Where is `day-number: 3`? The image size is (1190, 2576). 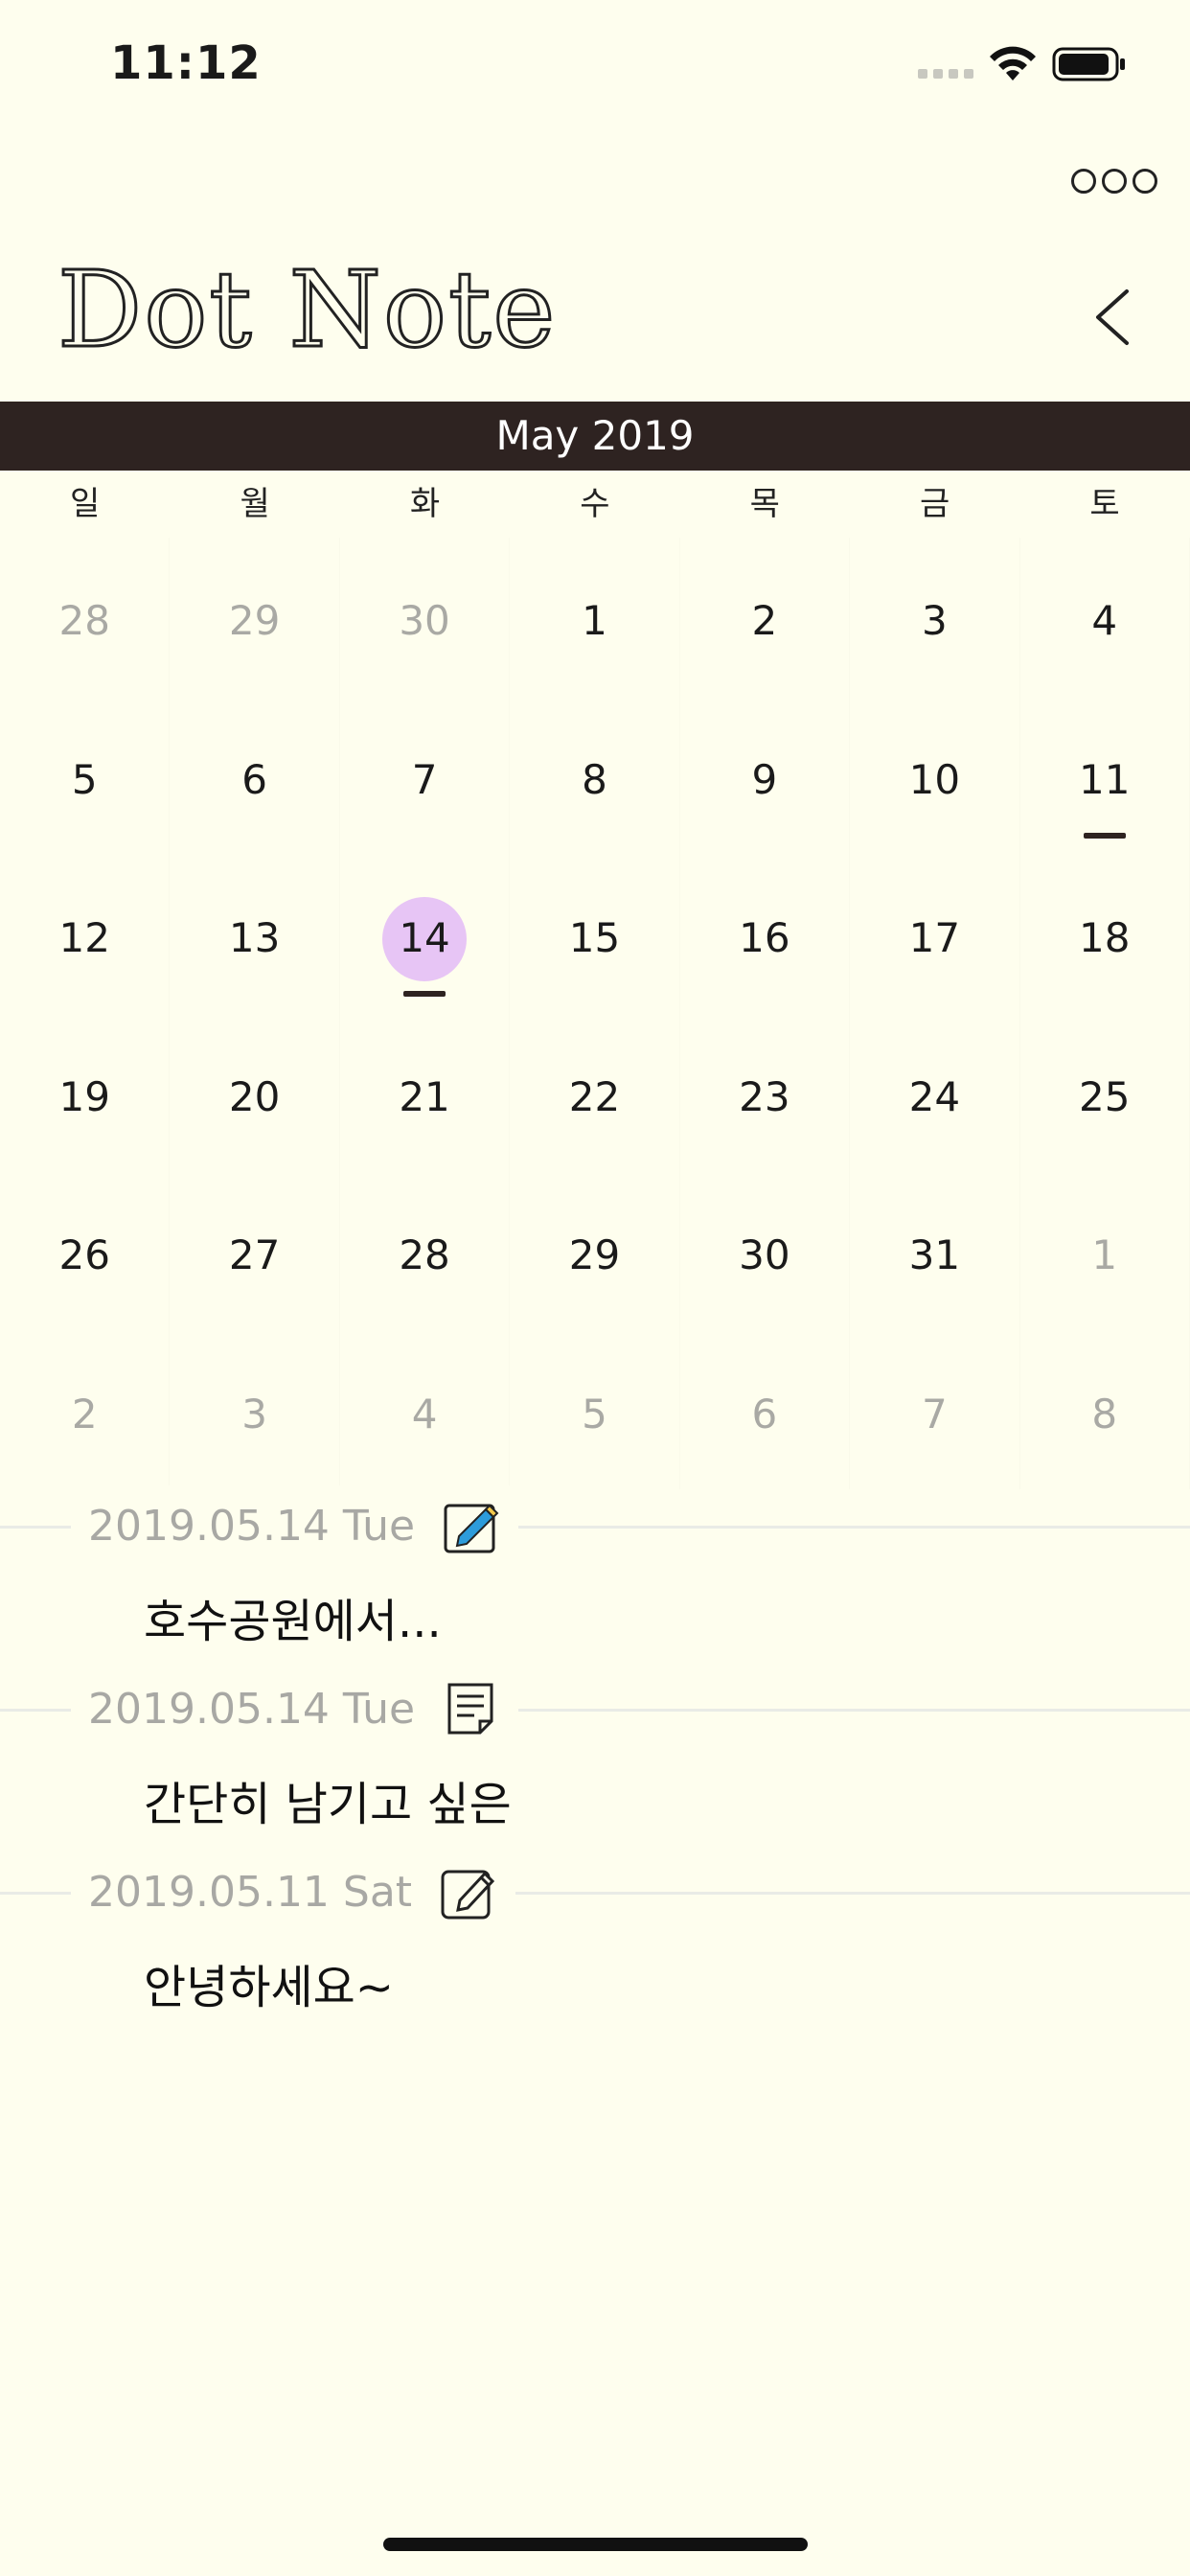
day-number: 3 is located at coordinates (254, 1414).